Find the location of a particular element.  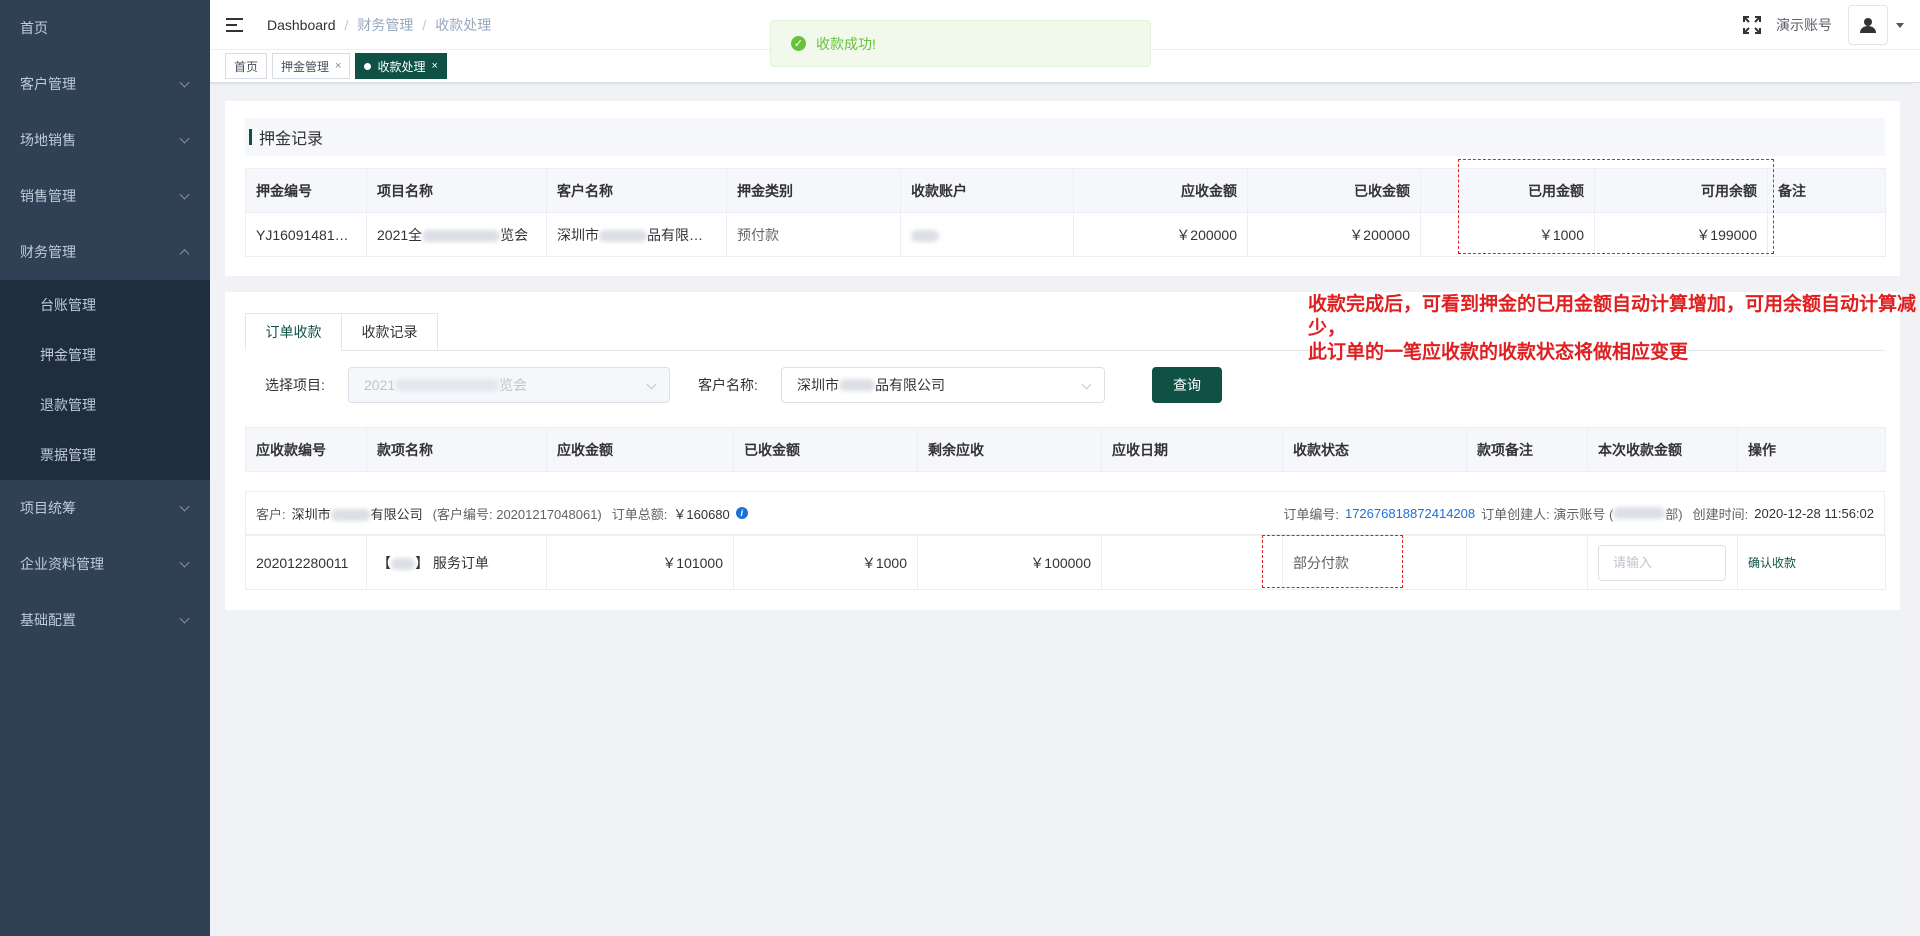

column-header: 押金编号 is located at coordinates (306, 190).